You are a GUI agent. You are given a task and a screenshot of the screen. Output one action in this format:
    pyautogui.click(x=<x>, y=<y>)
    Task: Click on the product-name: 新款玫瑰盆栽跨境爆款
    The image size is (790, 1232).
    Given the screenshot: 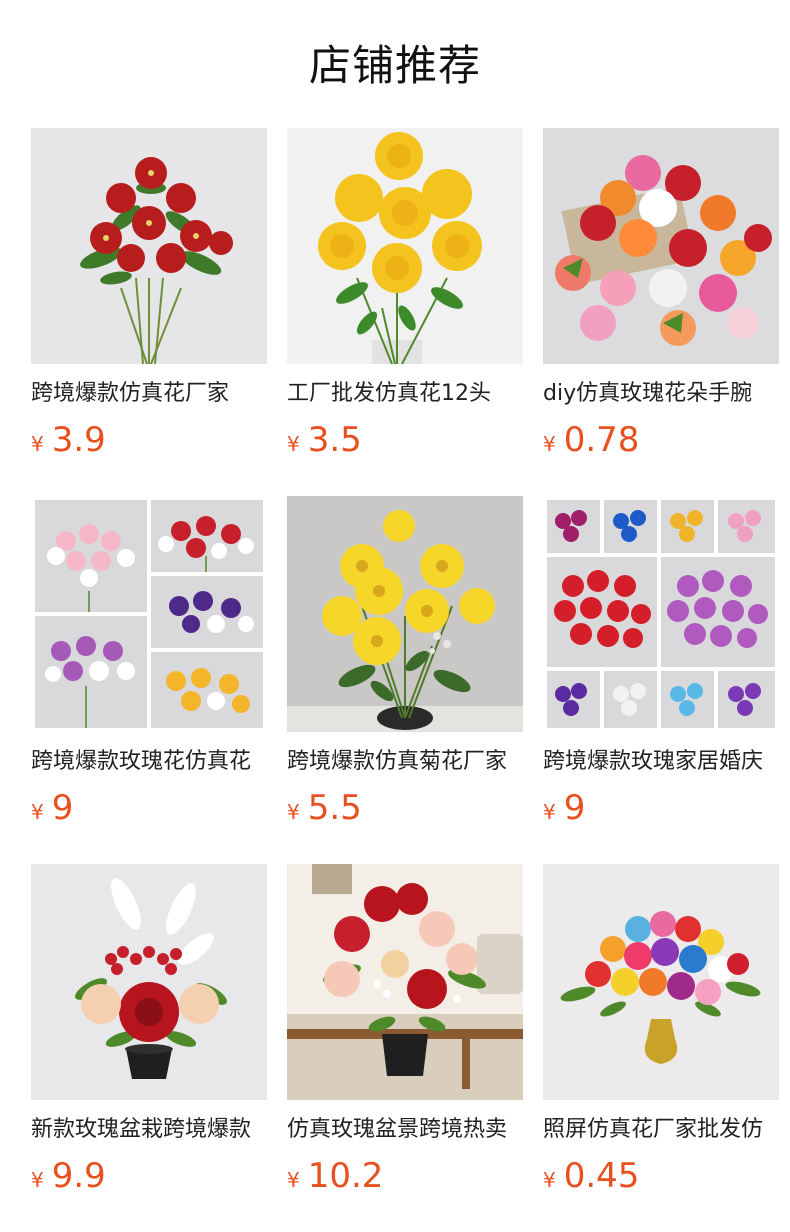 What is the action you would take?
    pyautogui.click(x=149, y=1130)
    